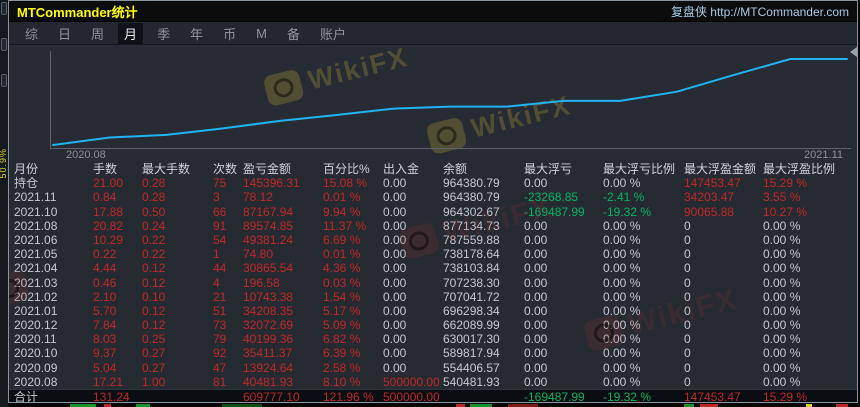  Describe the element at coordinates (643, 169) in the screenshot. I see `column-header: 最大浮亏比例` at that location.